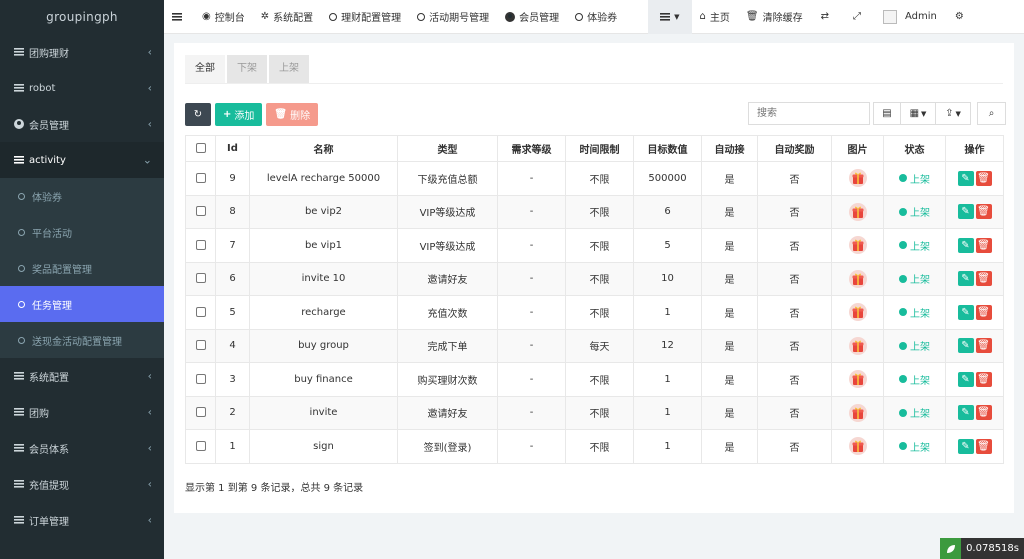 The height and width of the screenshot is (559, 1024). I want to click on sidebar-subitem-cash-activity: 送现金活动配置管理, so click(82, 340).